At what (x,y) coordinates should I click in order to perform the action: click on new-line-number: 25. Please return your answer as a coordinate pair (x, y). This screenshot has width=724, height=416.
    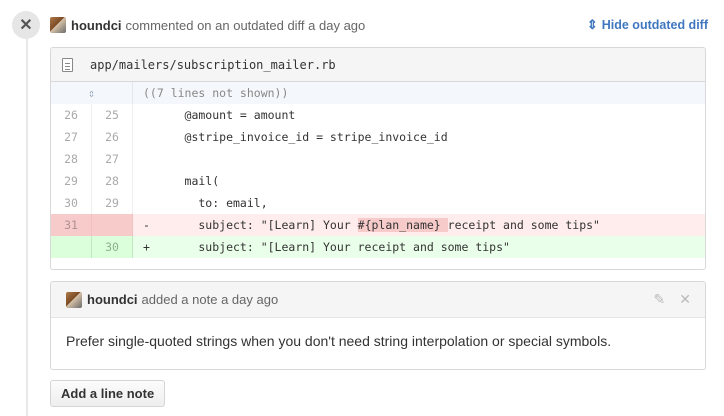
    Looking at the image, I should click on (112, 115).